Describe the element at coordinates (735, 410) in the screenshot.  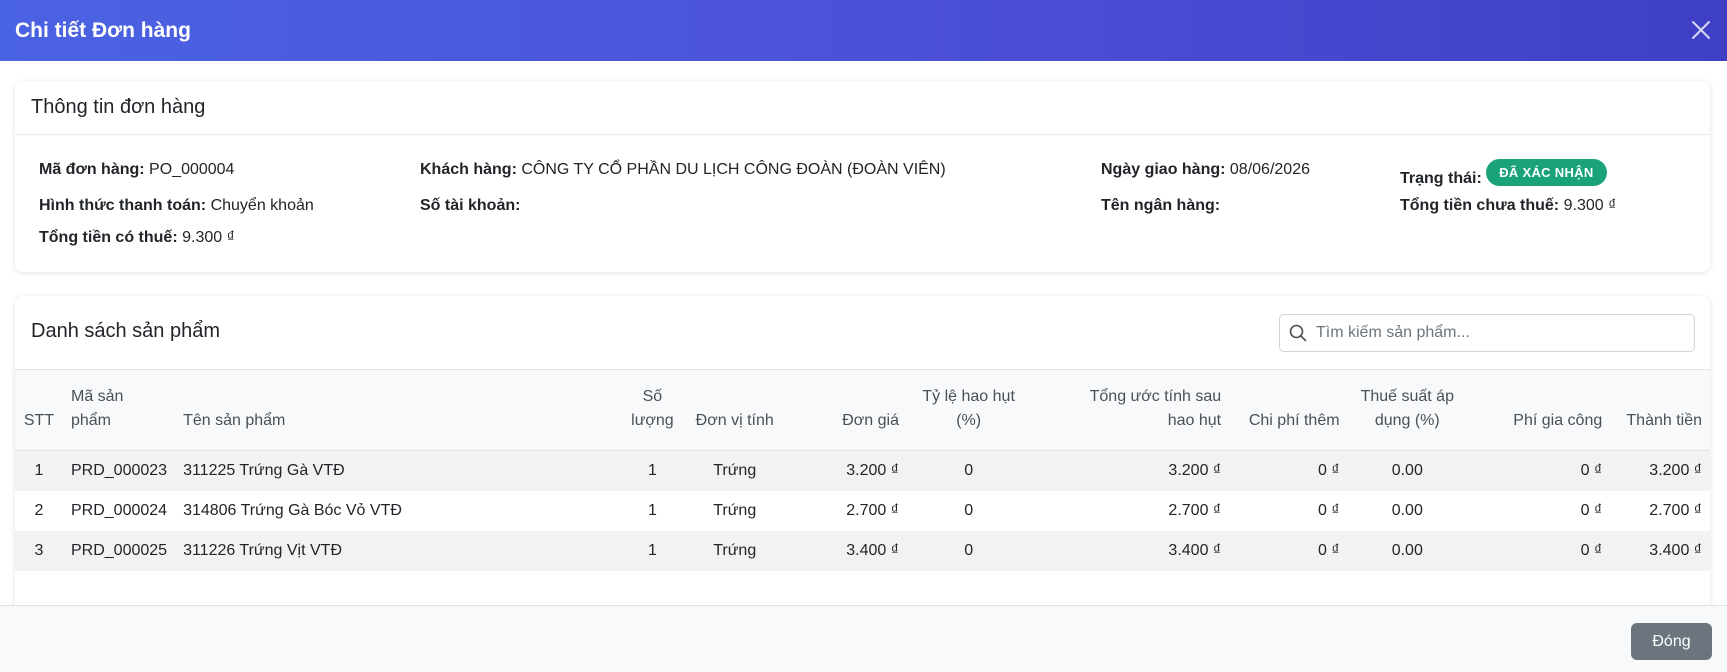
I see `col-unit: Đơn vị tính` at that location.